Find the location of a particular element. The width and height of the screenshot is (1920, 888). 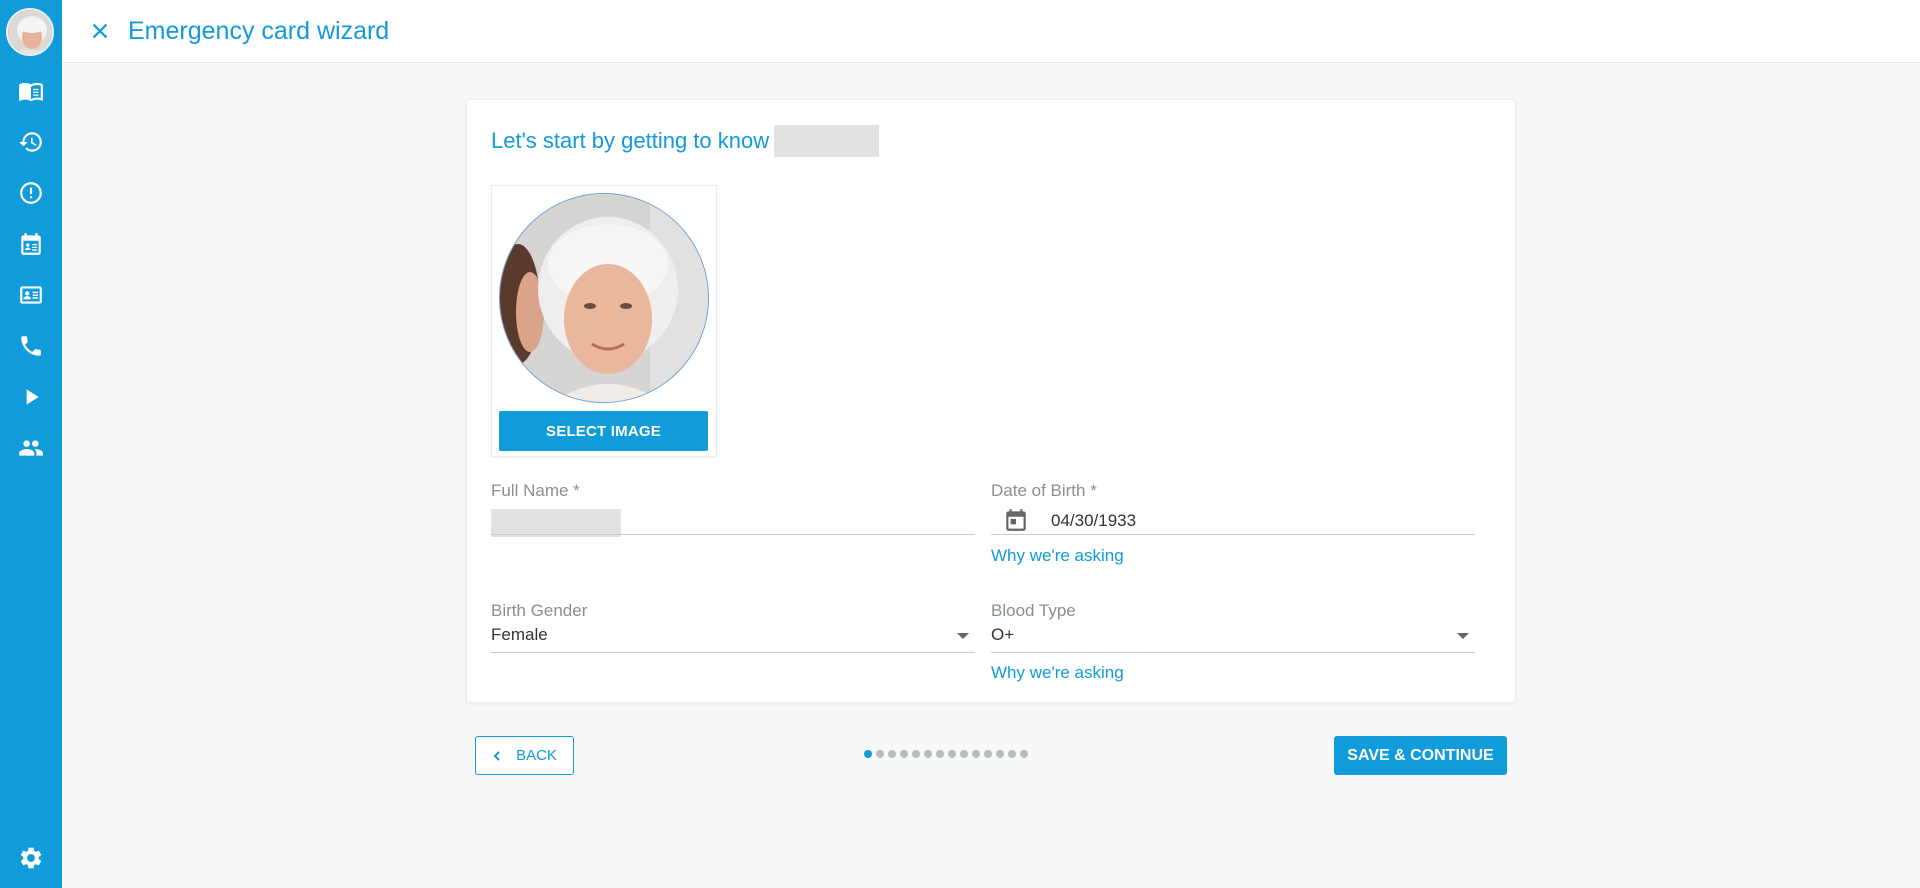

blood-type-label: Blood Type is located at coordinates (1033, 610).